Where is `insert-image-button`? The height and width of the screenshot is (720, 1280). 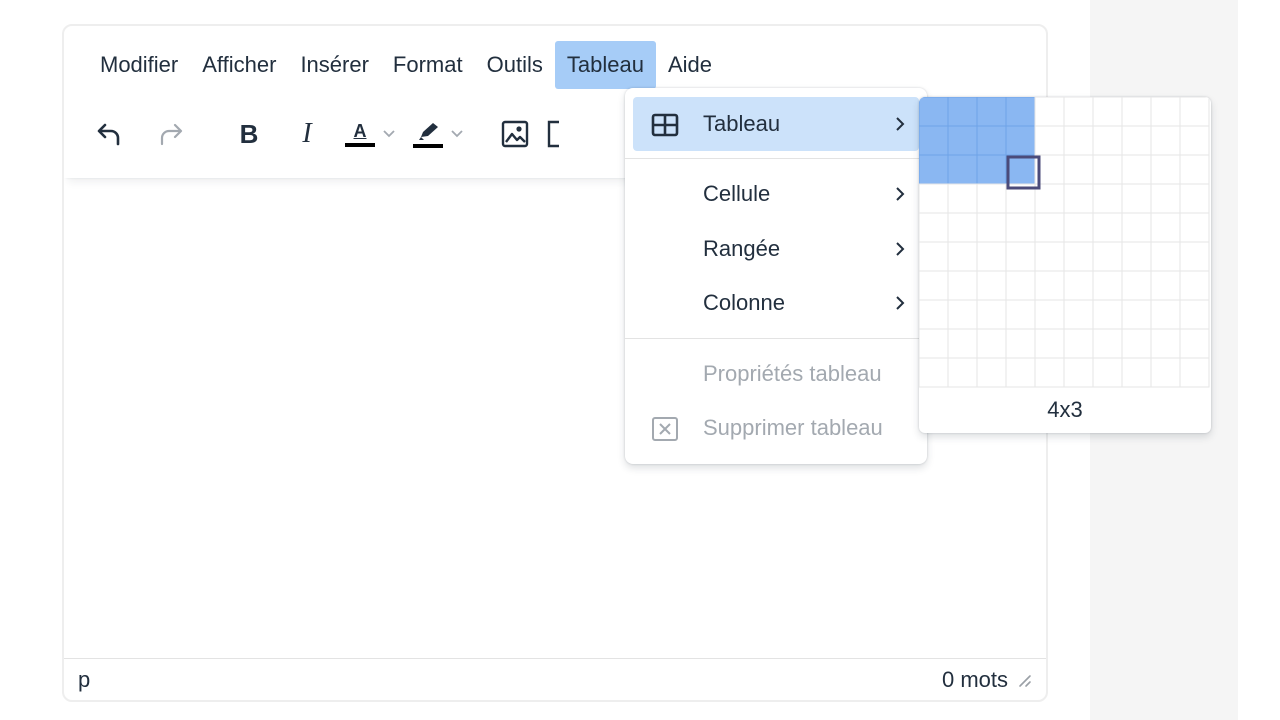
insert-image-button is located at coordinates (515, 134).